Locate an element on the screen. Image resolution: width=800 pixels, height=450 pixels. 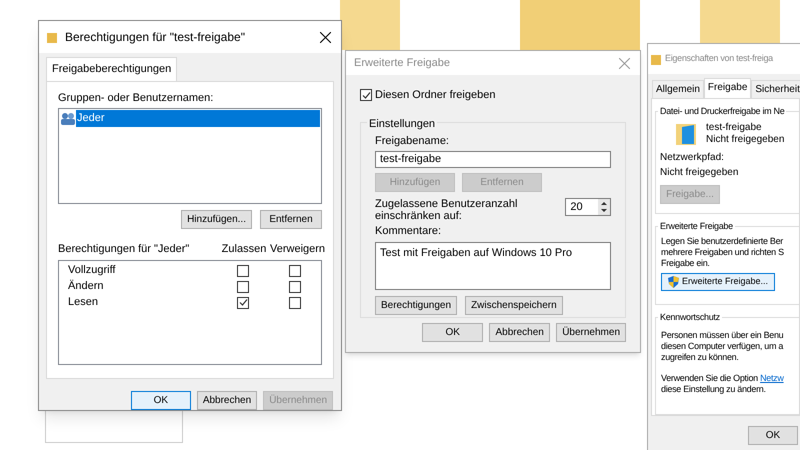
description-text: Legen Sie benutzerdefinierte Ber is located at coordinates (722, 241).